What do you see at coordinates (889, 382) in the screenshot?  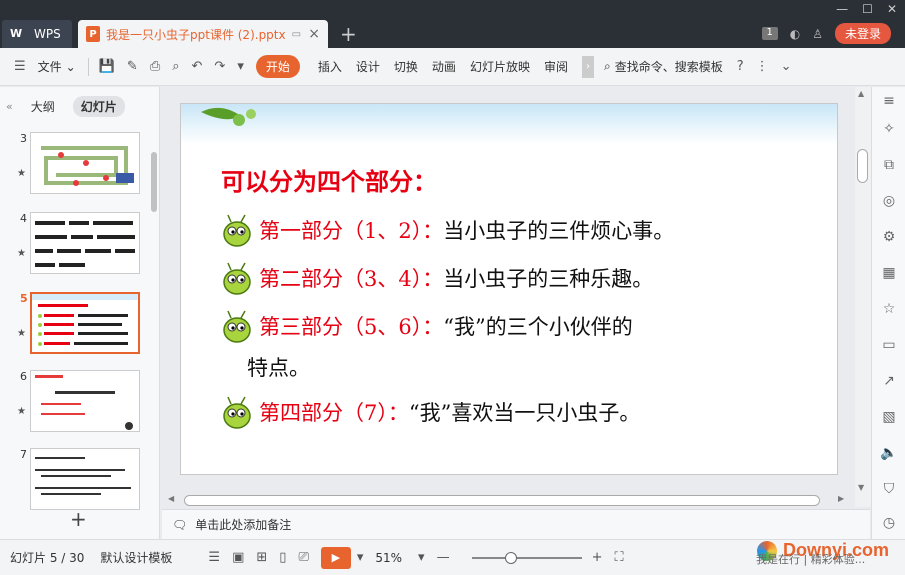 I see `share-icon: ↗` at bounding box center [889, 382].